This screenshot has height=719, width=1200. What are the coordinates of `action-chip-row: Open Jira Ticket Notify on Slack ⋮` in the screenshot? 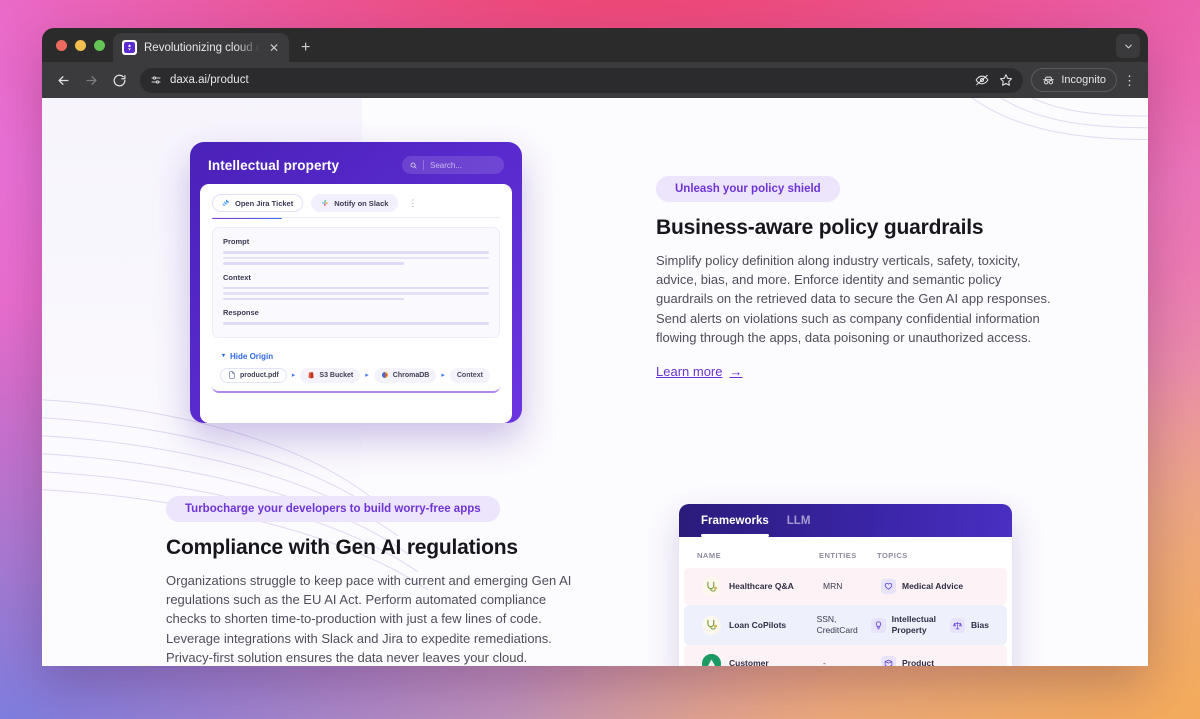 It's located at (356, 203).